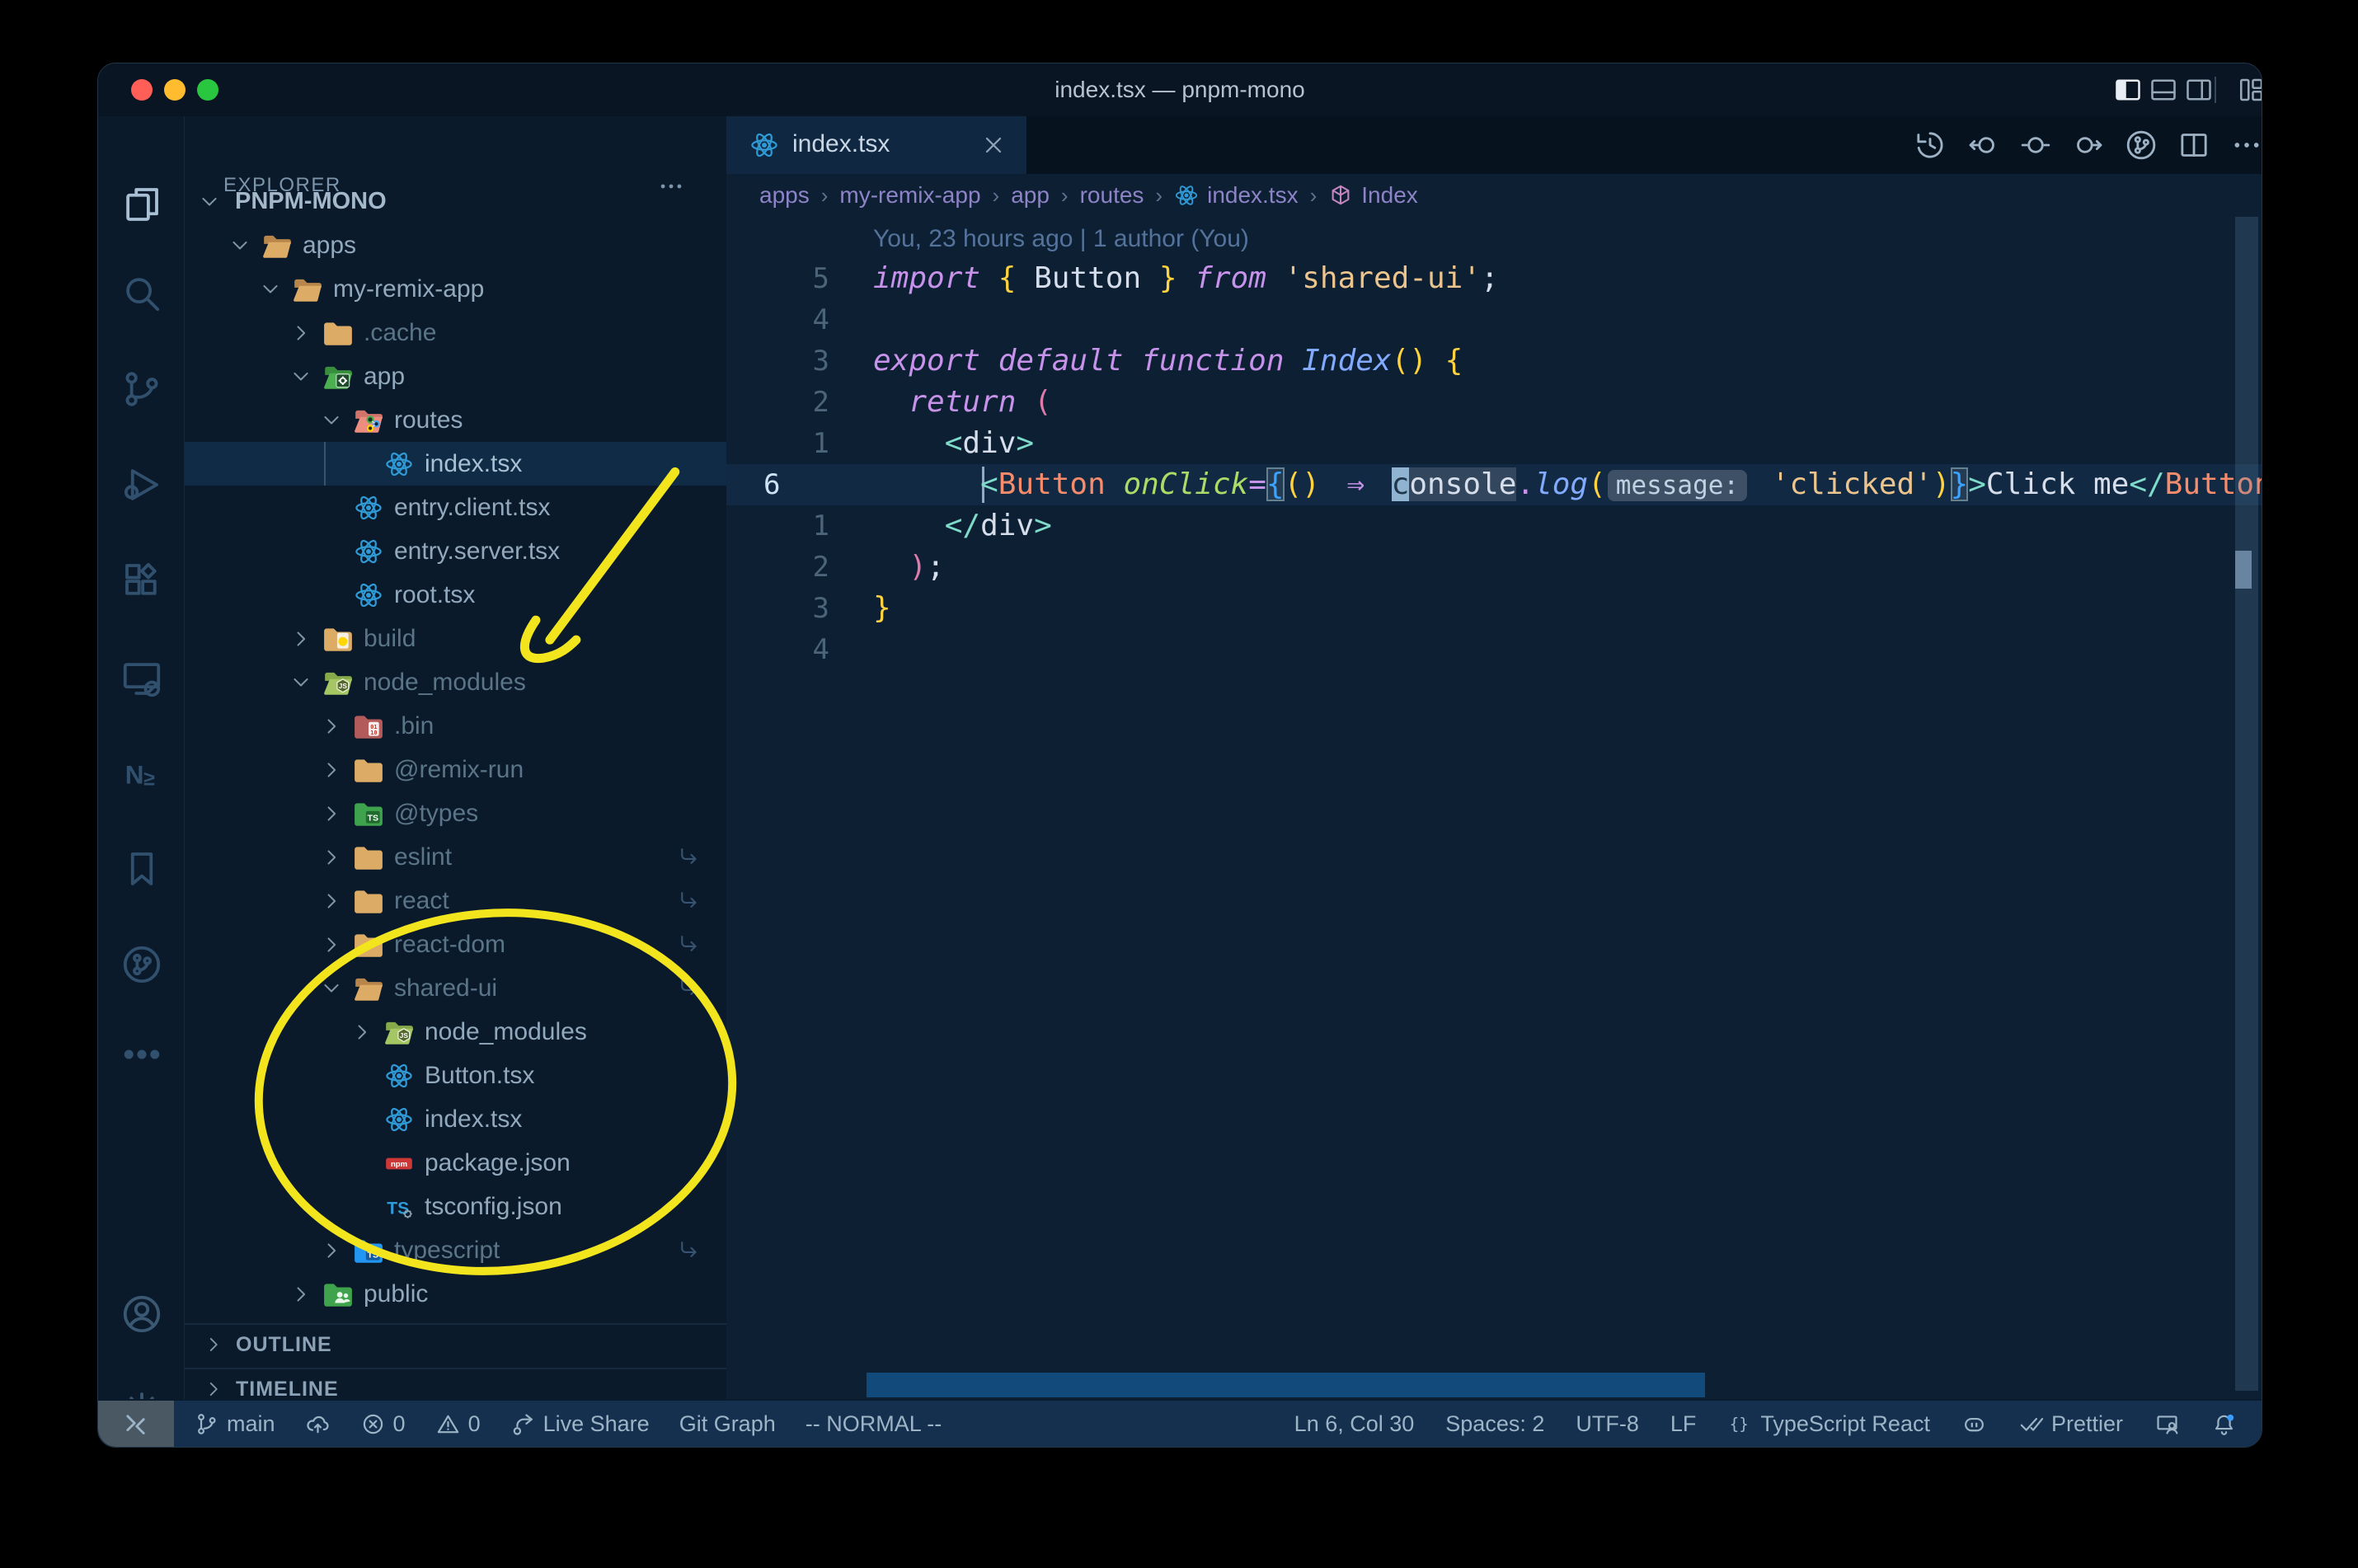  Describe the element at coordinates (456, 289) in the screenshot. I see `tree-item-my-remix-app: my-remix-app` at that location.